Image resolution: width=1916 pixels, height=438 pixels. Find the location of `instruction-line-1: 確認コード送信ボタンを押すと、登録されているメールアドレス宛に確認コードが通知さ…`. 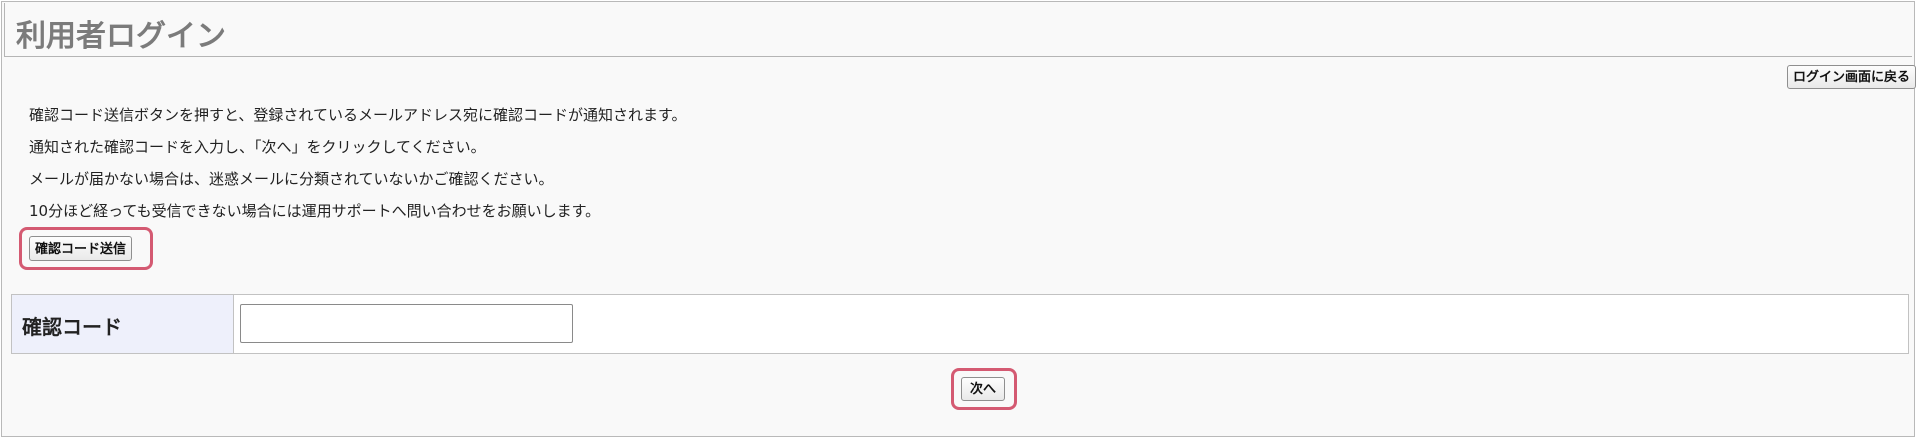

instruction-line-1: 確認コード送信ボタンを押すと、登録されているメールアドレス宛に確認コードが通知さ… is located at coordinates (358, 115).